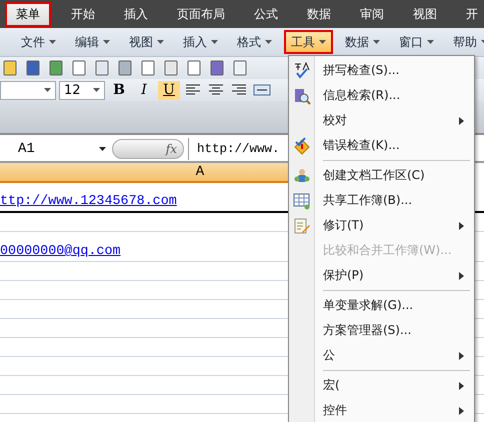 The height and width of the screenshot is (422, 484). What do you see at coordinates (308, 42) in the screenshot?
I see `menu-bar-item: 工具` at bounding box center [308, 42].